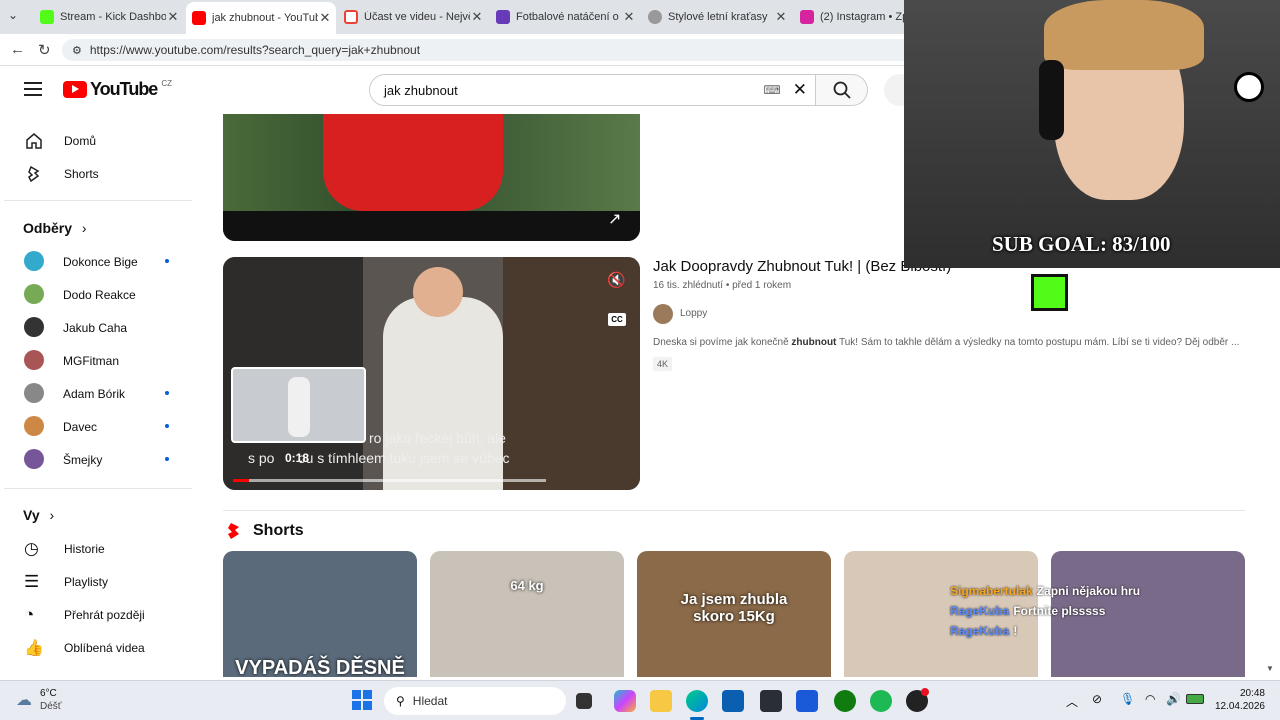 The width and height of the screenshot is (1280, 720). I want to click on kick-logo, so click(1049, 292).